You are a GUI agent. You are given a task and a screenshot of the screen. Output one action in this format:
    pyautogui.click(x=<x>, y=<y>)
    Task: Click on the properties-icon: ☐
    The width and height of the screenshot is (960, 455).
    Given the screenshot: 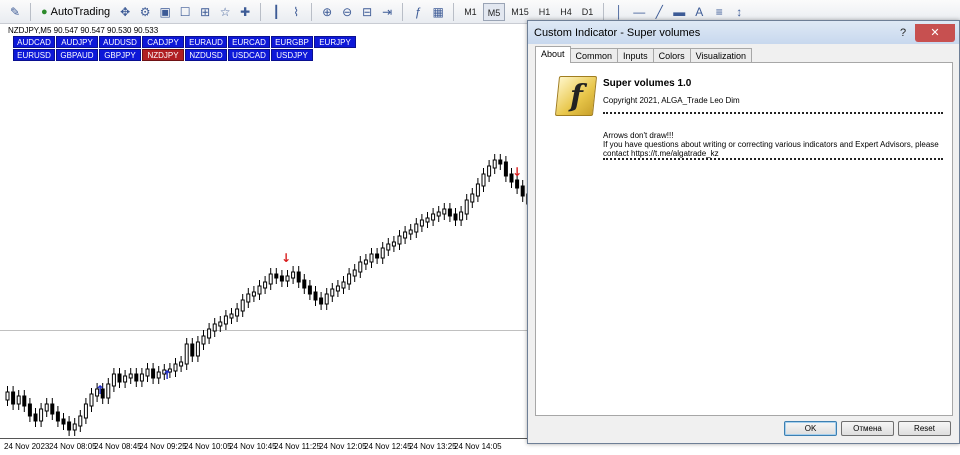 What is the action you would take?
    pyautogui.click(x=185, y=12)
    